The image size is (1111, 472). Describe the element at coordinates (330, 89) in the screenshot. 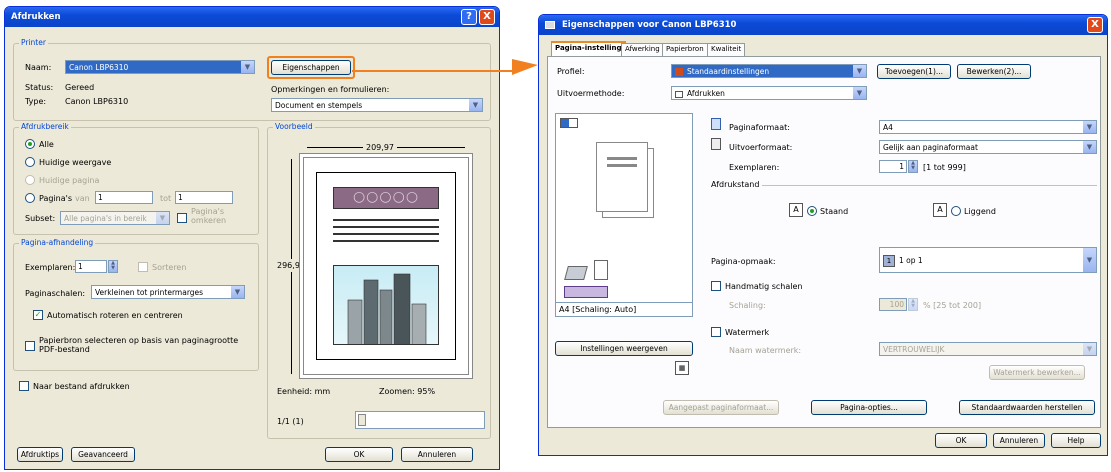

I see `comments-label: Opmerkingen en formulieren:` at that location.